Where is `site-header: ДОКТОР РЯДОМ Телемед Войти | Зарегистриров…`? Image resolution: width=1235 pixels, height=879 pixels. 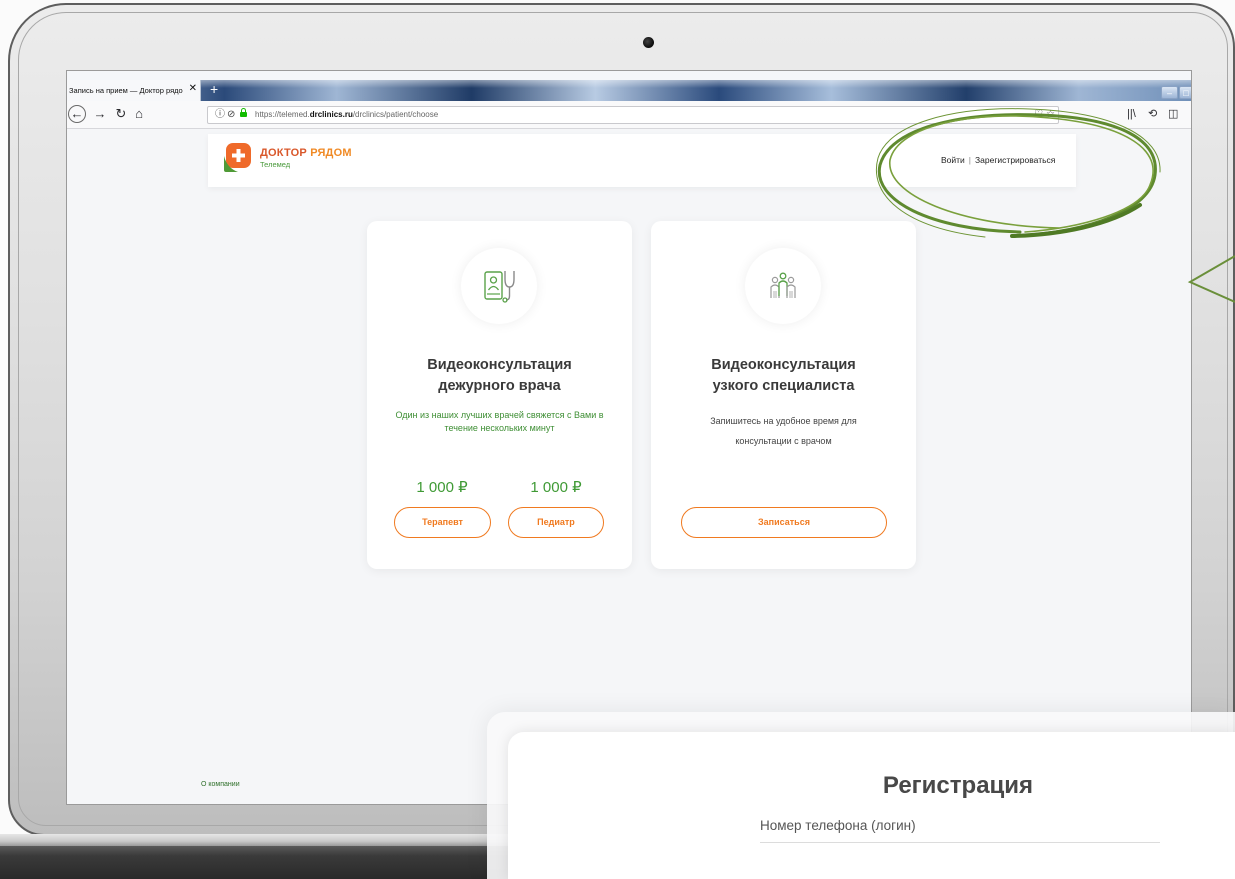
site-header: ДОКТОР РЯДОМ Телемед Войти | Зарегистриров… is located at coordinates (642, 160).